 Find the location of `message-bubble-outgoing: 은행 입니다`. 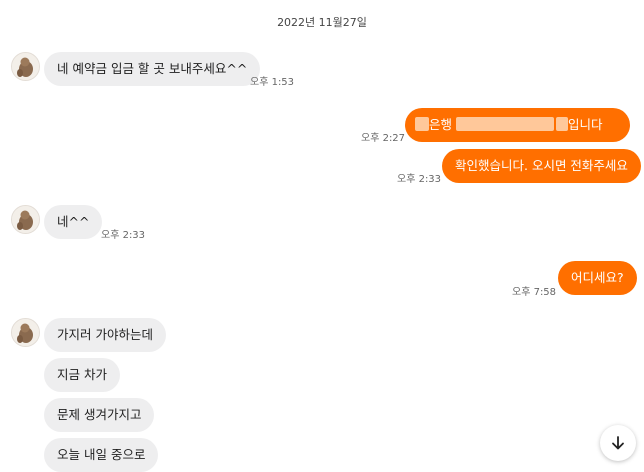

message-bubble-outgoing: 은행 입니다 is located at coordinates (517, 125).